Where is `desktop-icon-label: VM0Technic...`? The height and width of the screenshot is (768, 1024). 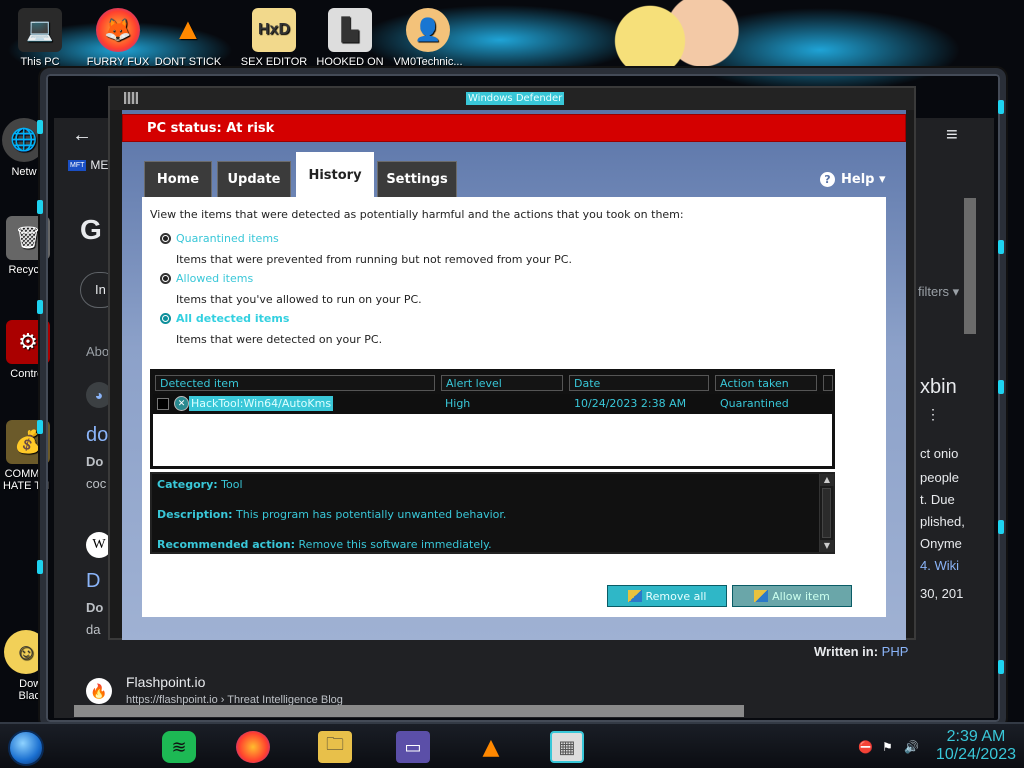 desktop-icon-label: VM0Technic... is located at coordinates (428, 62).